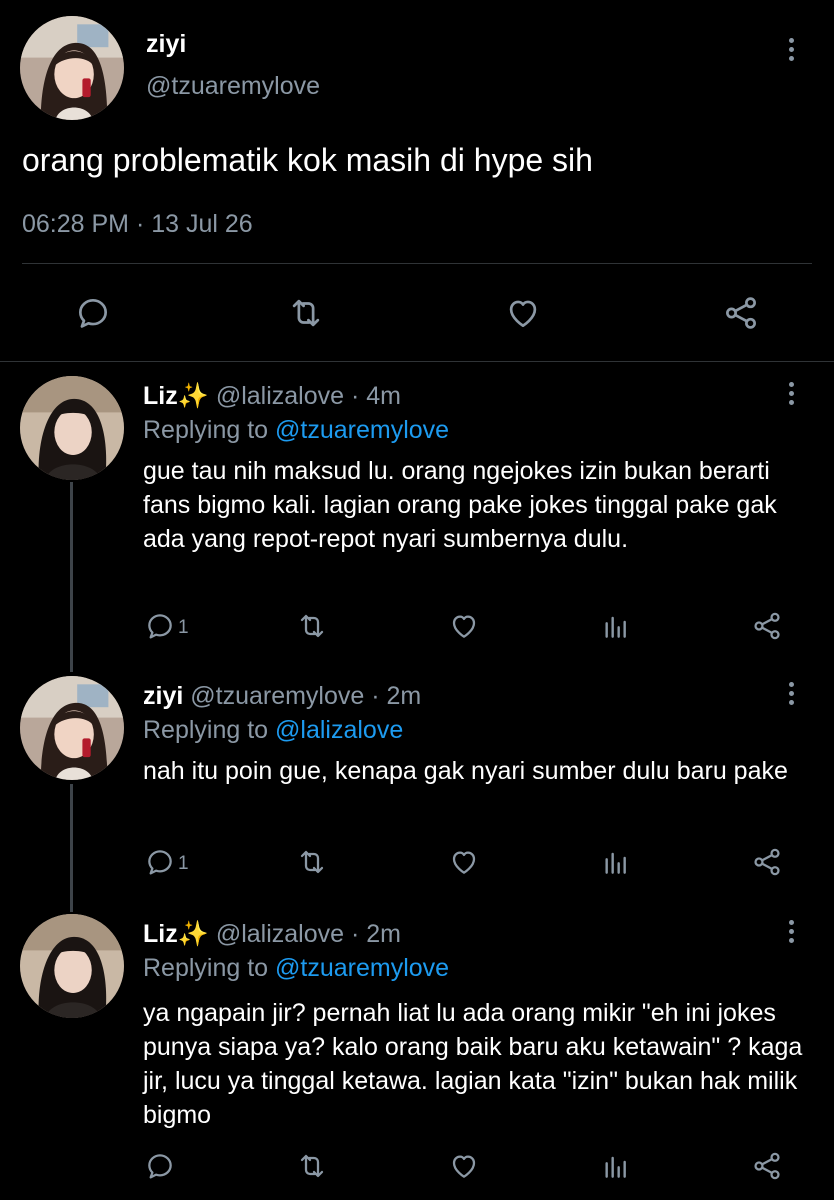 The height and width of the screenshot is (1200, 834). I want to click on tweet-timestamp: 06:28 PM · 13 Jul 26, so click(137, 224).